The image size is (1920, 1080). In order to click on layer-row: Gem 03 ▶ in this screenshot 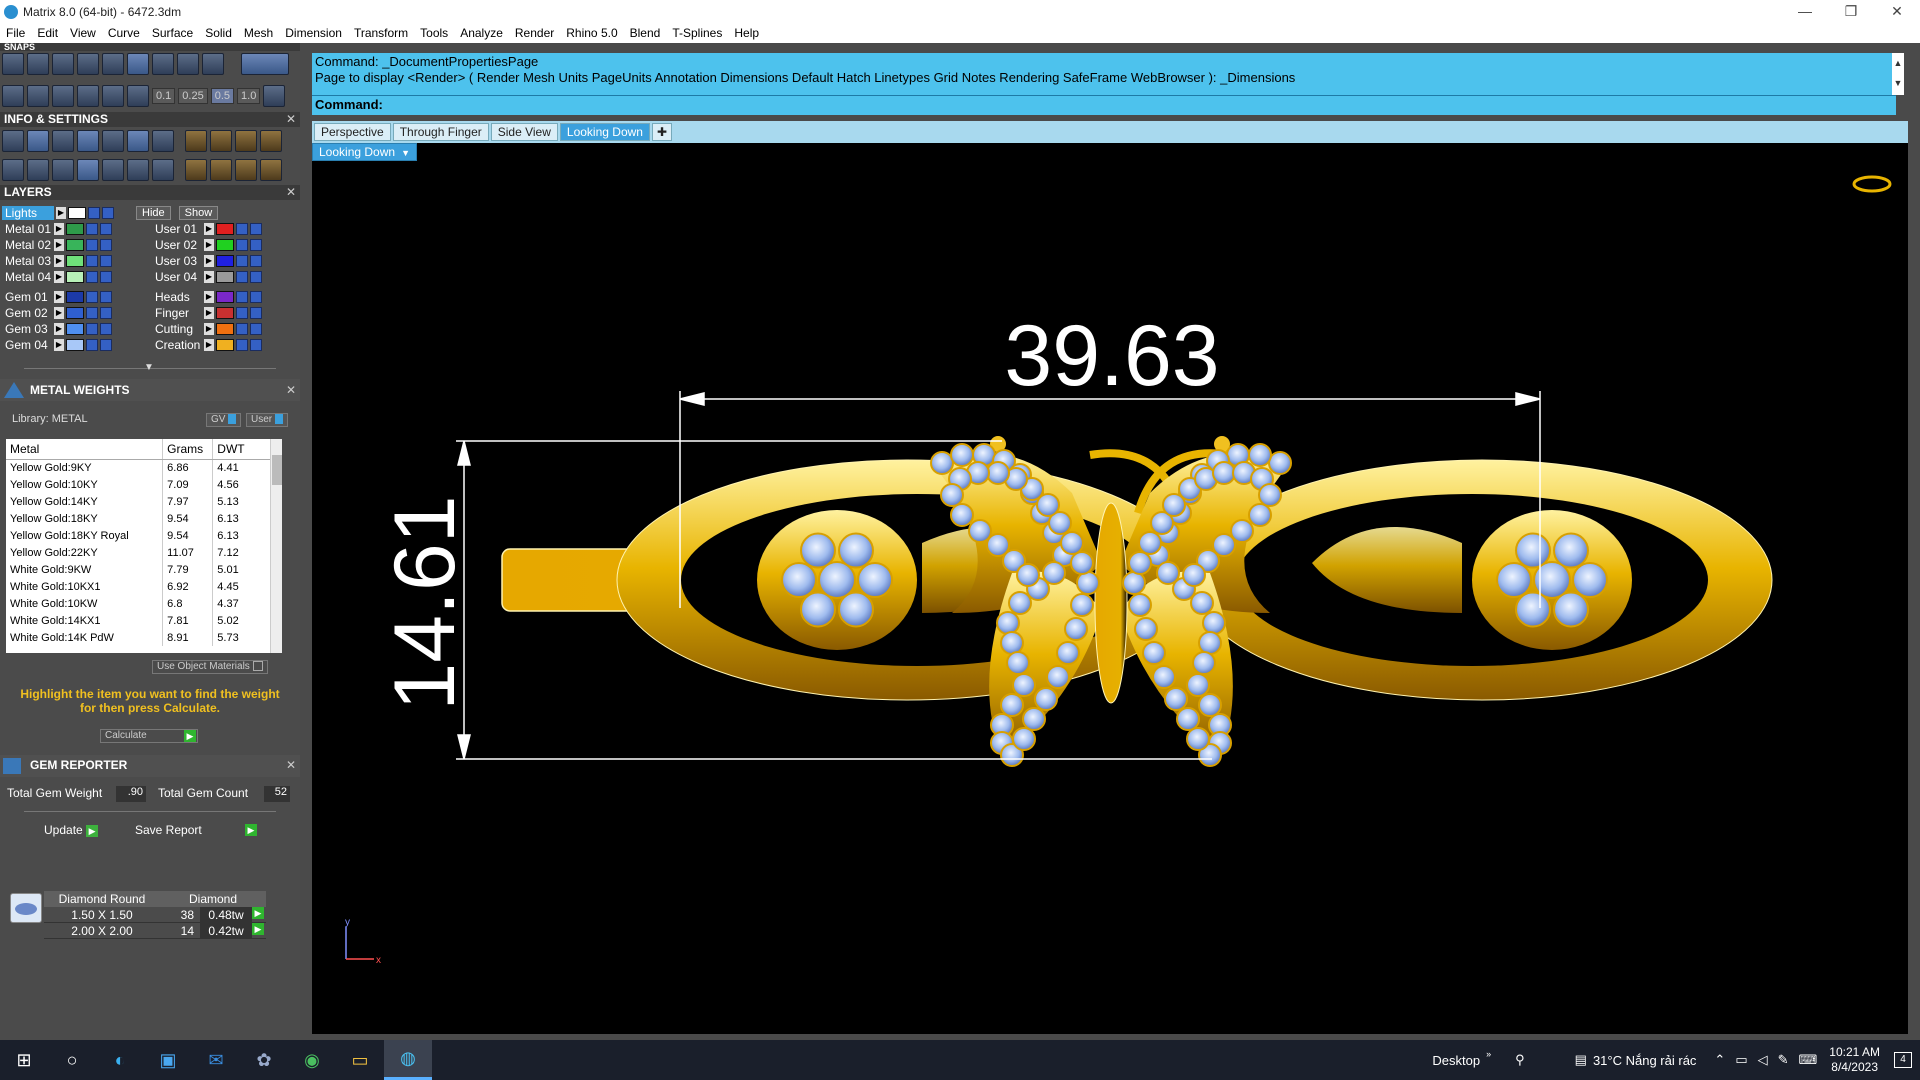, I will do `click(57, 328)`.